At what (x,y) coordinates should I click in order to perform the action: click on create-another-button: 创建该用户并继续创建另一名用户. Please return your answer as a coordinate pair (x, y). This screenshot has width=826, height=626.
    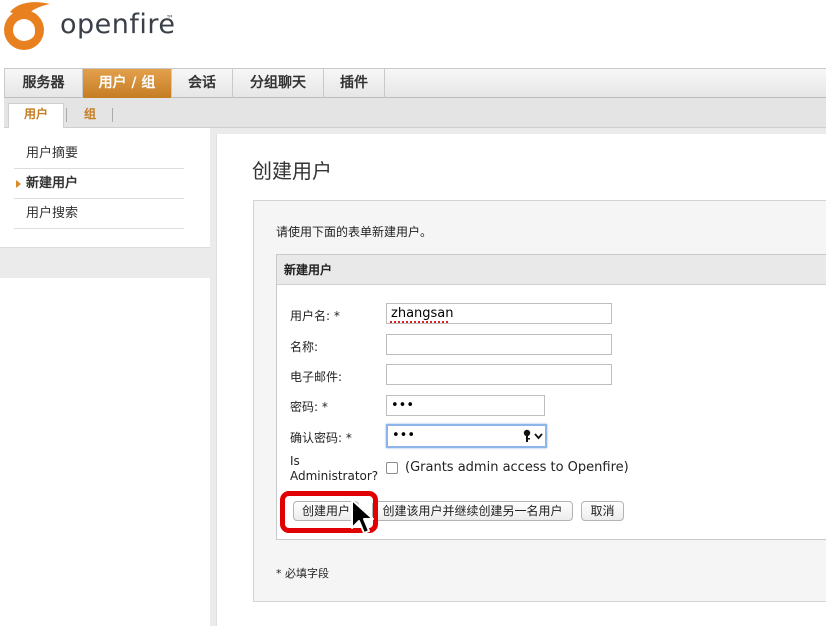
    Looking at the image, I should click on (472, 511).